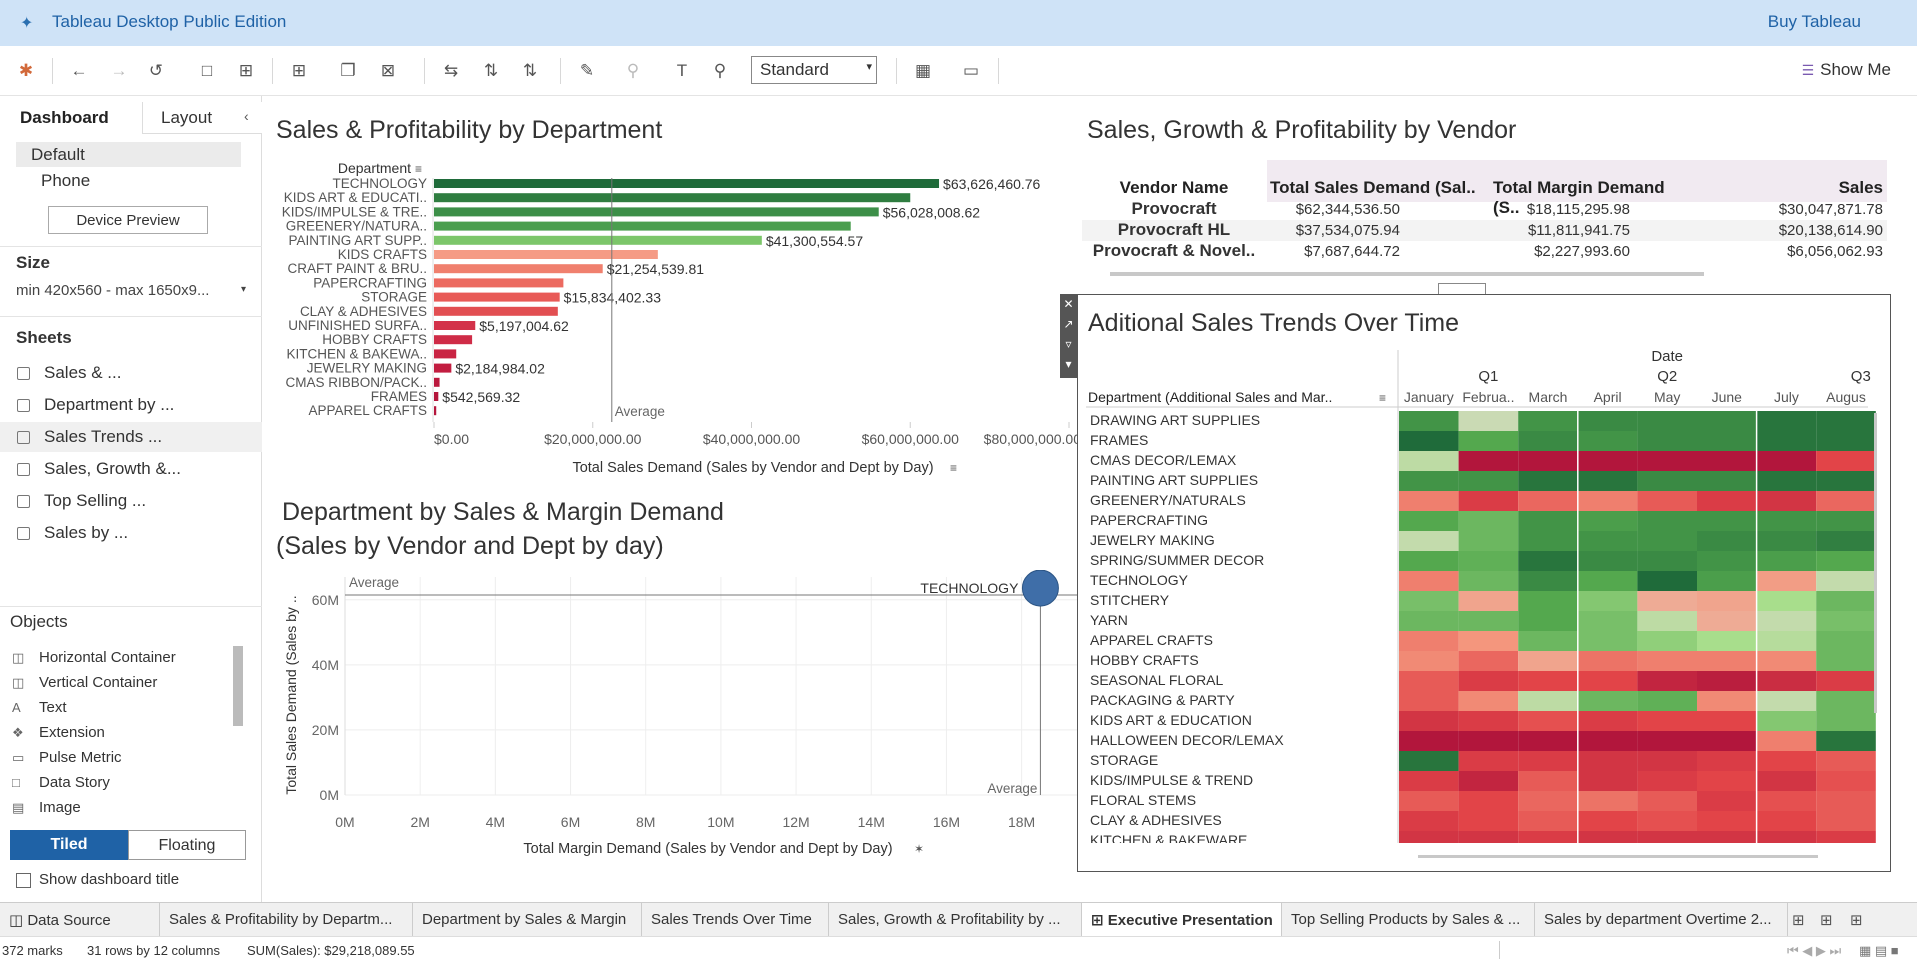 The height and width of the screenshot is (962, 1917). What do you see at coordinates (348, 71) in the screenshot?
I see `duplicate-sheet-icon: ❐` at bounding box center [348, 71].